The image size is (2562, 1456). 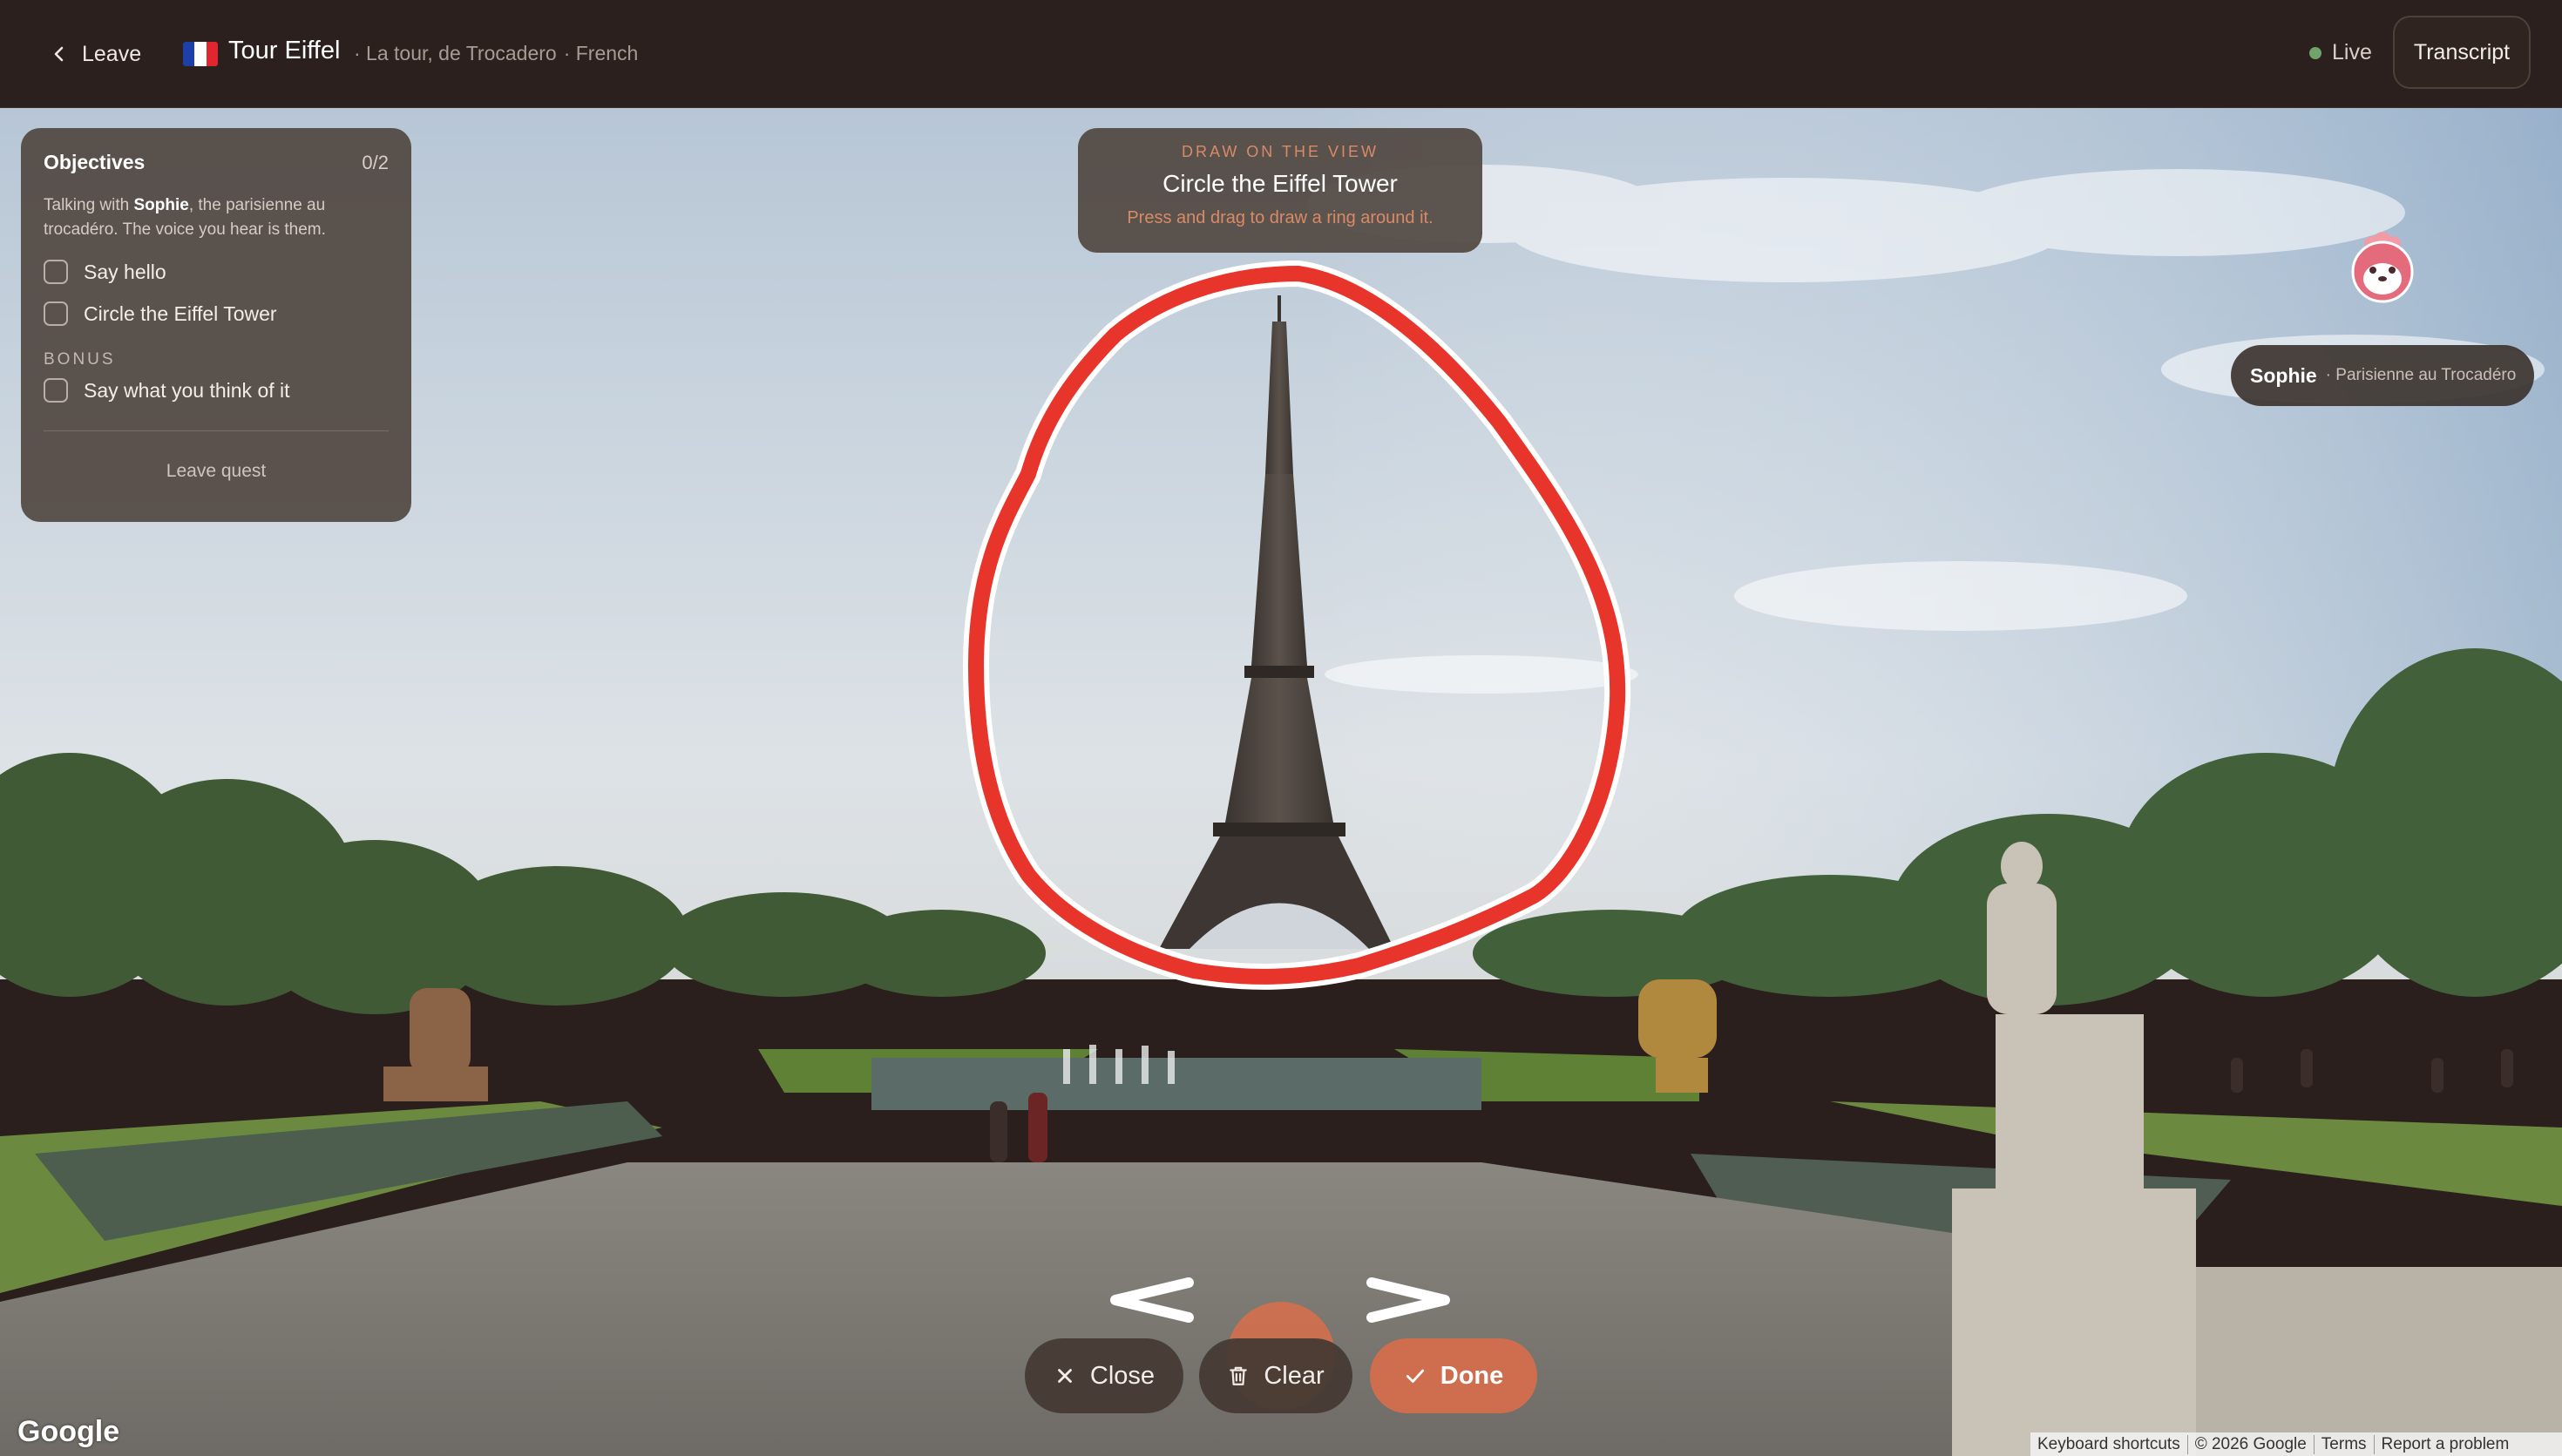 I want to click on clear-button: Clear, so click(x=1275, y=1375).